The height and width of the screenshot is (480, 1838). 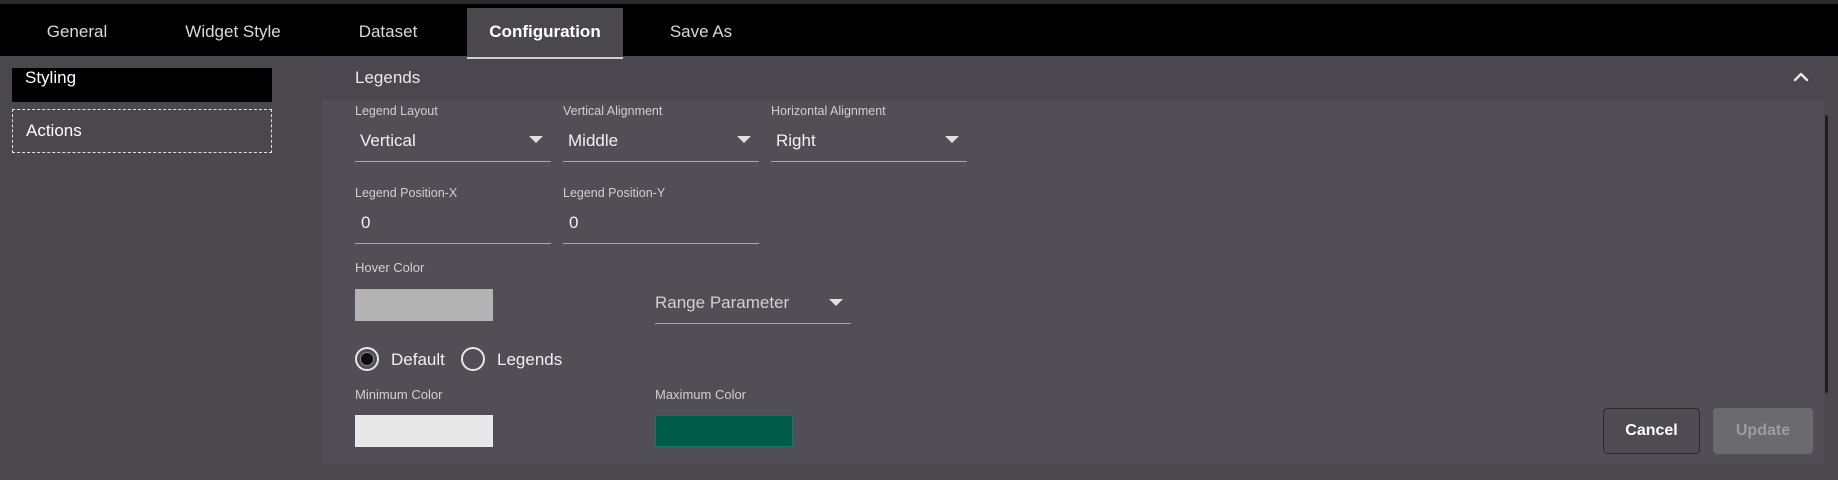 What do you see at coordinates (613, 111) in the screenshot?
I see `vertical-alignment-label: Vertical Alignment` at bounding box center [613, 111].